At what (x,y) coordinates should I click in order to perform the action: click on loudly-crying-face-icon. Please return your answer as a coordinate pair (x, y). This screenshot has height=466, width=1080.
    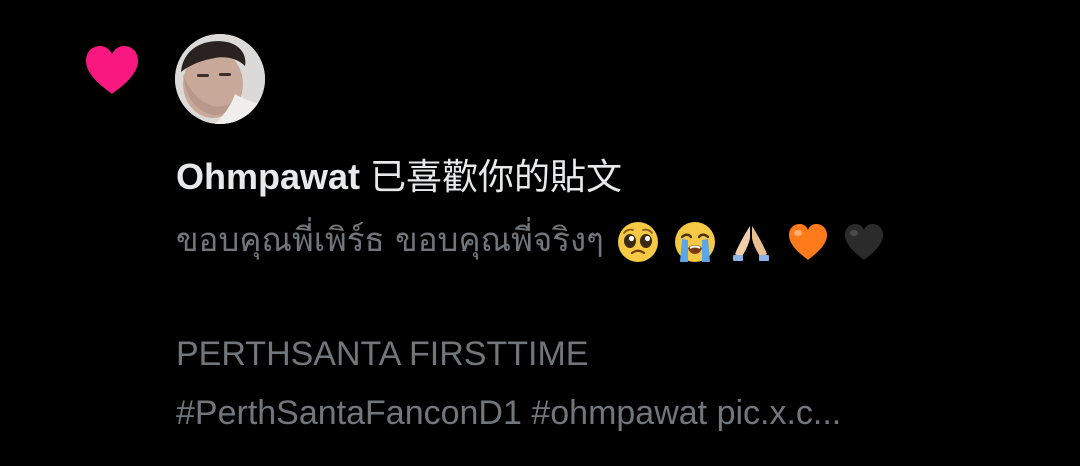
    Looking at the image, I should click on (694, 241).